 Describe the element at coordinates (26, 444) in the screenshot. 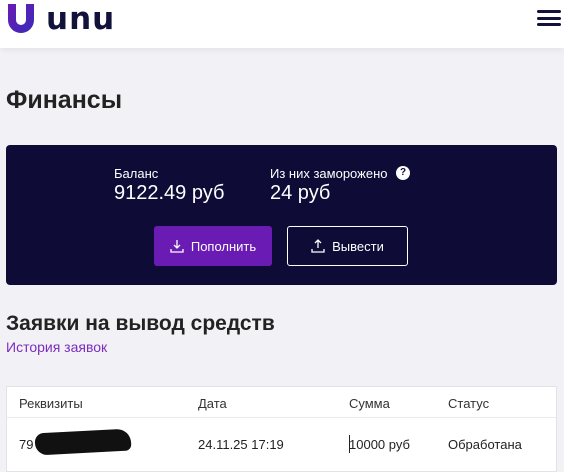

I see `row-details: 79` at that location.